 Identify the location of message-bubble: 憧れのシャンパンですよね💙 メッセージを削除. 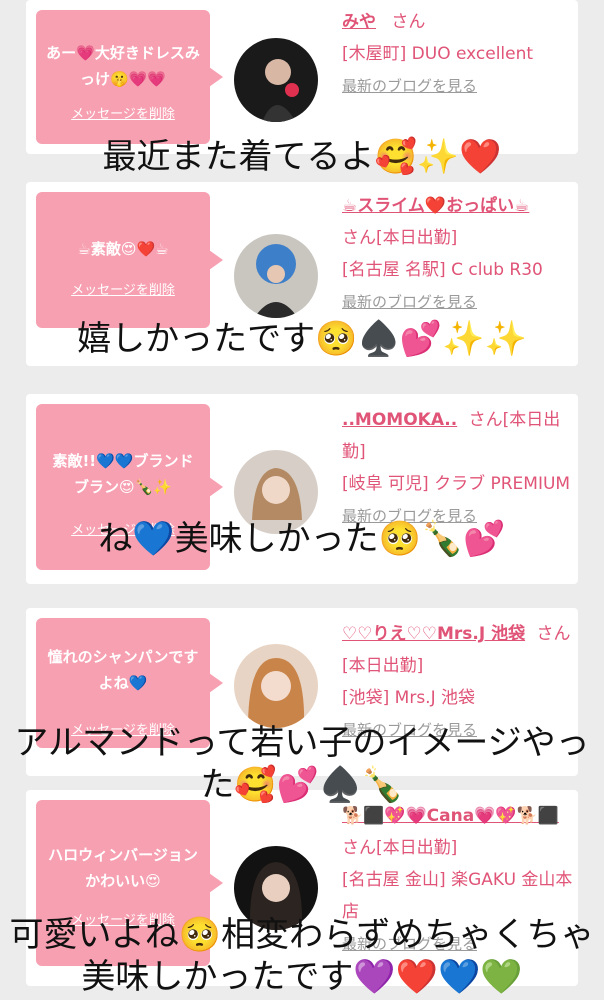
(129, 683).